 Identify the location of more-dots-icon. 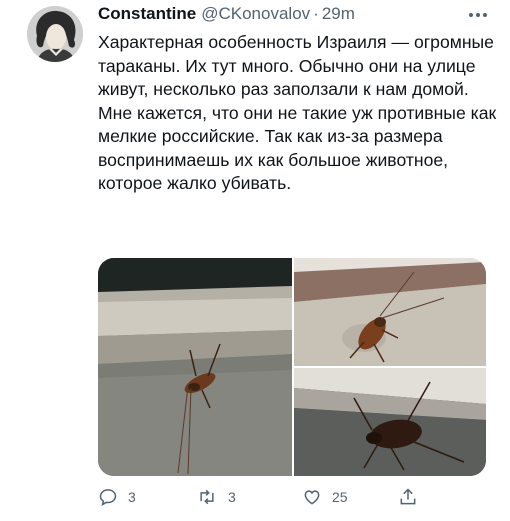
(478, 15).